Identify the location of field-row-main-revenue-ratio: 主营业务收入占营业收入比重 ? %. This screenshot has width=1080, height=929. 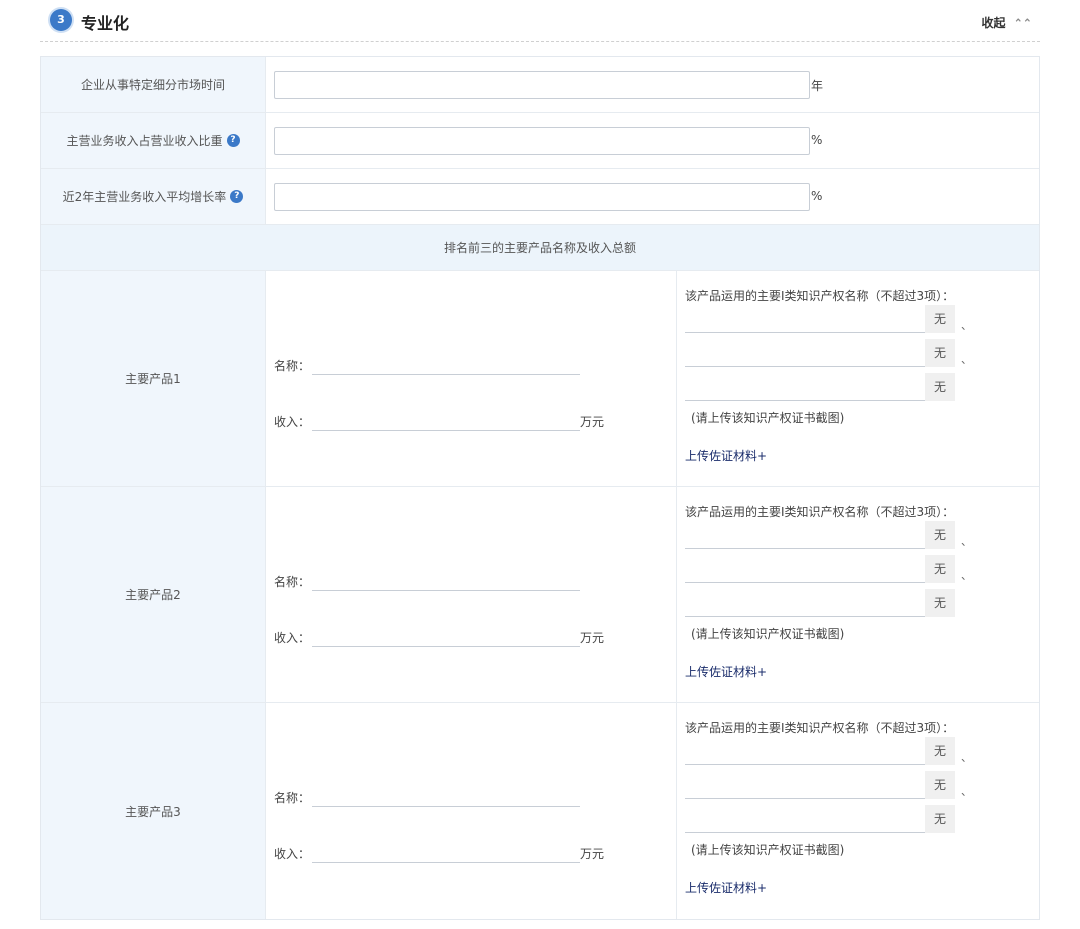
(540, 141).